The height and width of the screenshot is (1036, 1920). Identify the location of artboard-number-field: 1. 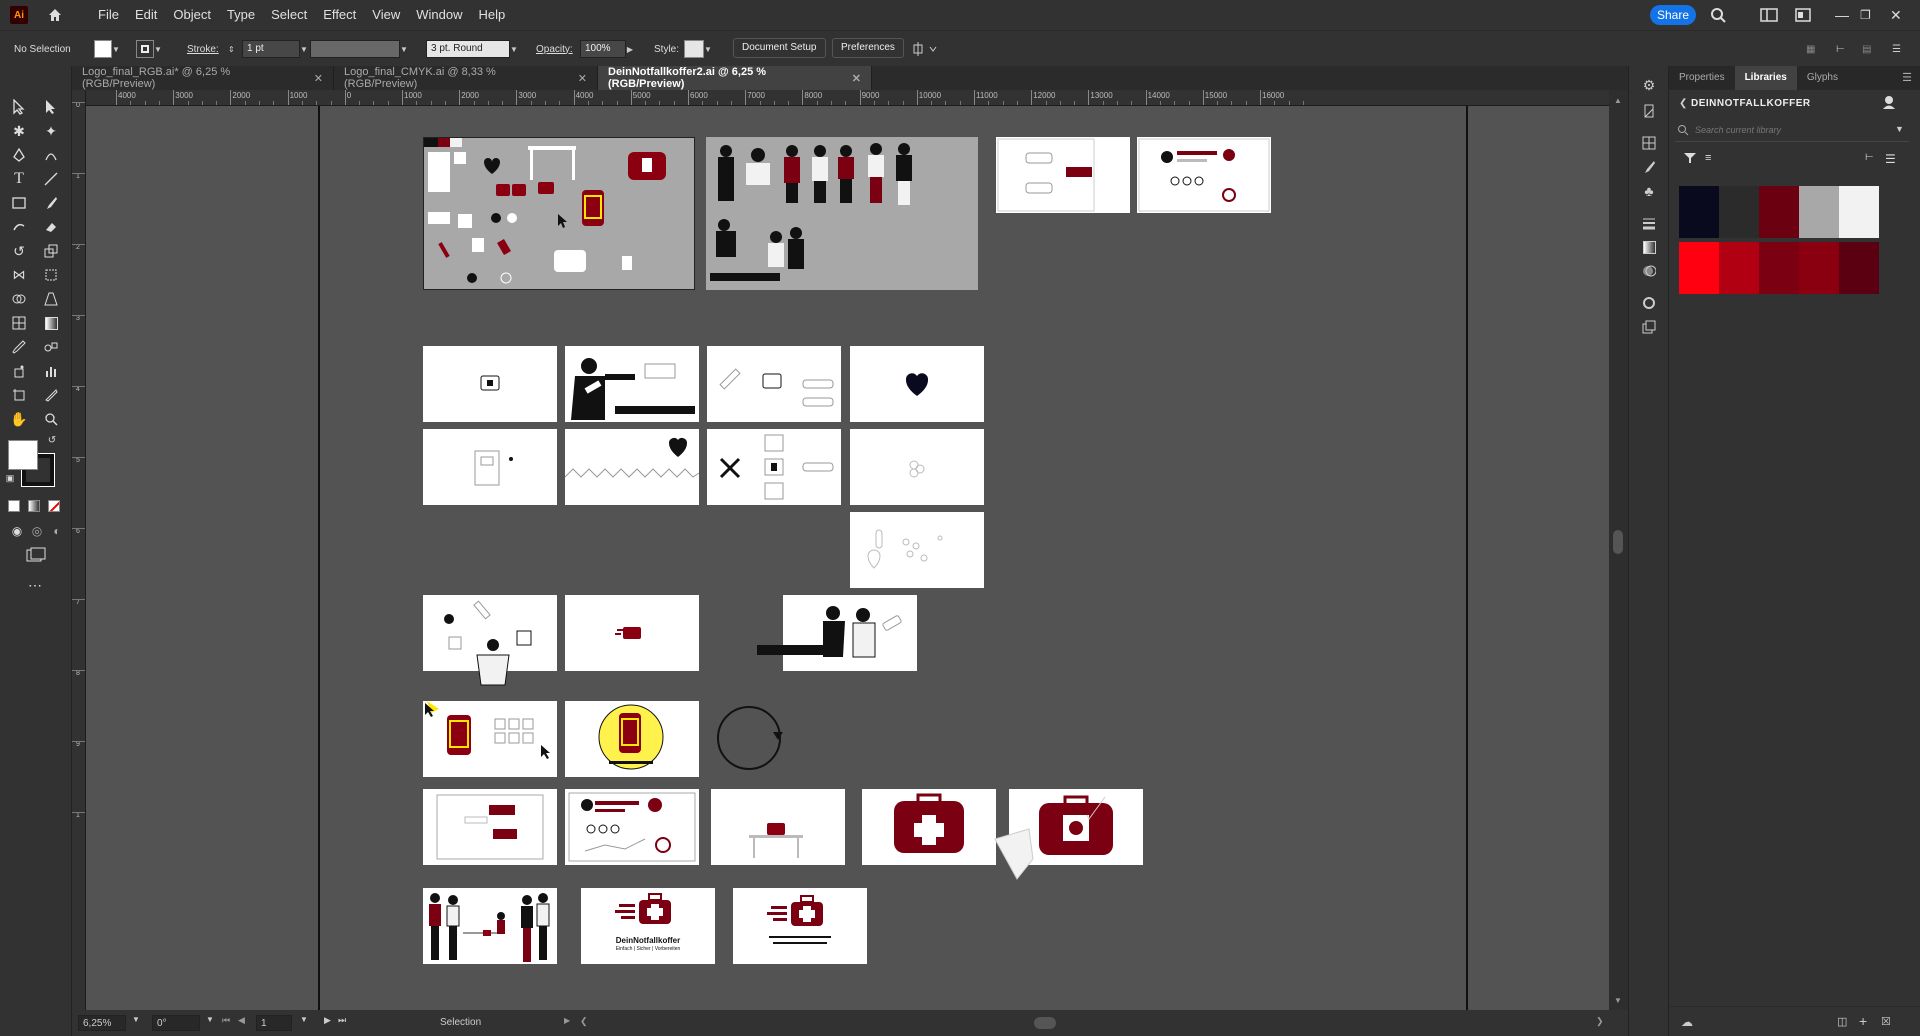
(274, 1023).